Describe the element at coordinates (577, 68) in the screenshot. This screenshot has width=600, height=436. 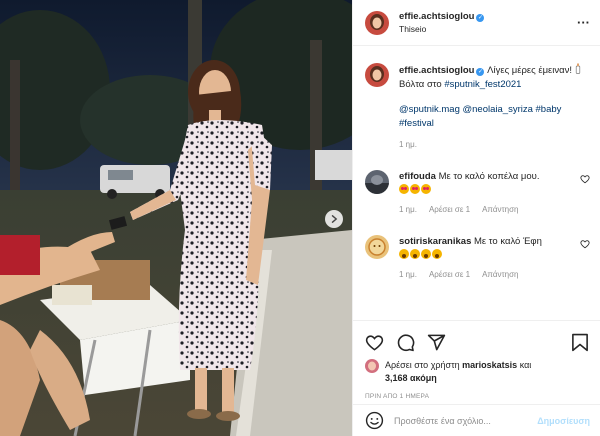
I see `baby-bottle-emoji-icon` at that location.